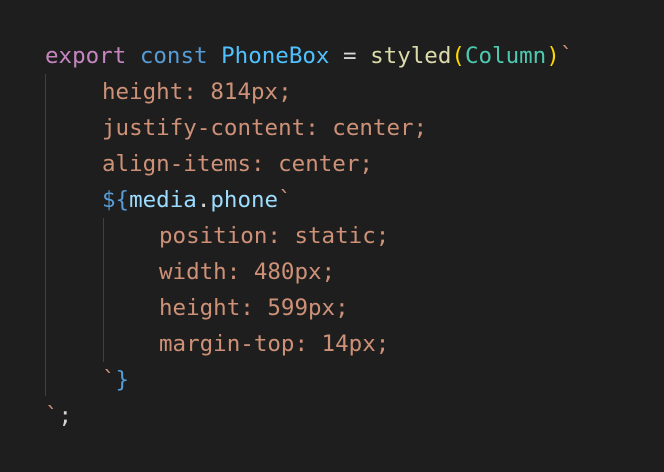 The image size is (664, 472). What do you see at coordinates (265, 128) in the screenshot?
I see `code-line-3: justify-content: center;` at bounding box center [265, 128].